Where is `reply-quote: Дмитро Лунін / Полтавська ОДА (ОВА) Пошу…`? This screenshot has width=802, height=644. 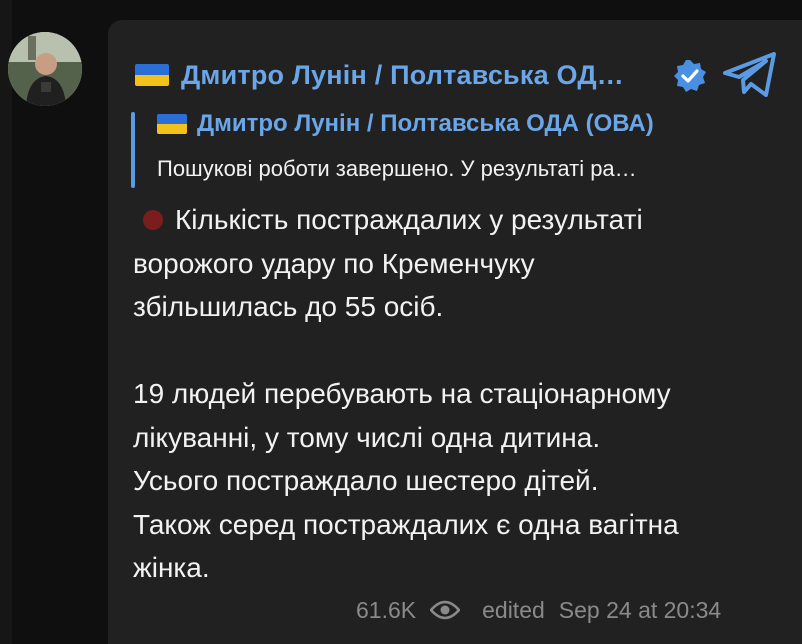 reply-quote: Дмитро Лунін / Полтавська ОДА (ОВА) Пошу… is located at coordinates (451, 148).